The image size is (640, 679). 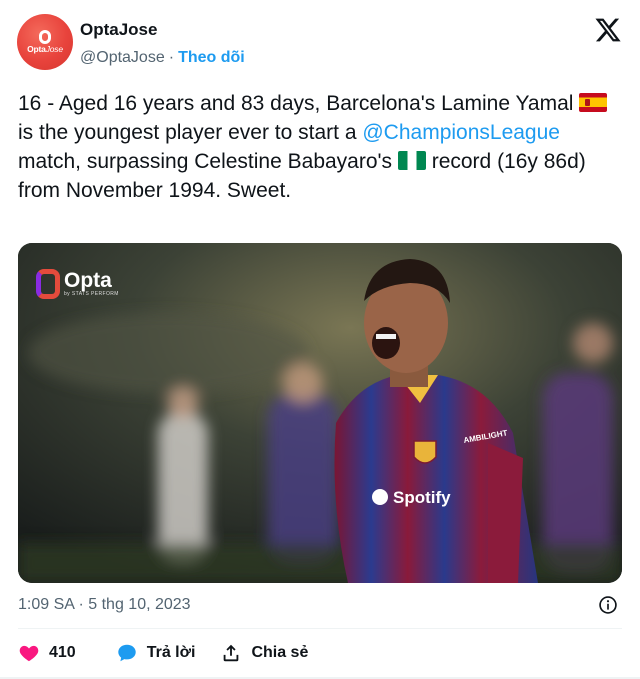 What do you see at coordinates (88, 280) in the screenshot?
I see `watermark-brand: Opta` at bounding box center [88, 280].